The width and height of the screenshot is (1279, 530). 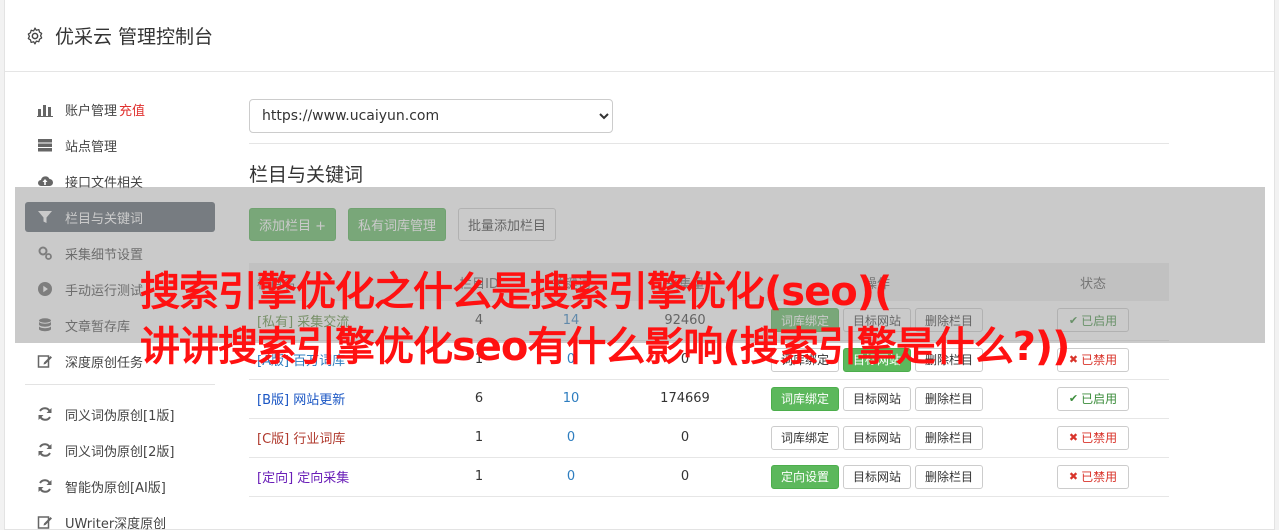 What do you see at coordinates (132, 109) in the screenshot?
I see `recharge-link: 充值` at bounding box center [132, 109].